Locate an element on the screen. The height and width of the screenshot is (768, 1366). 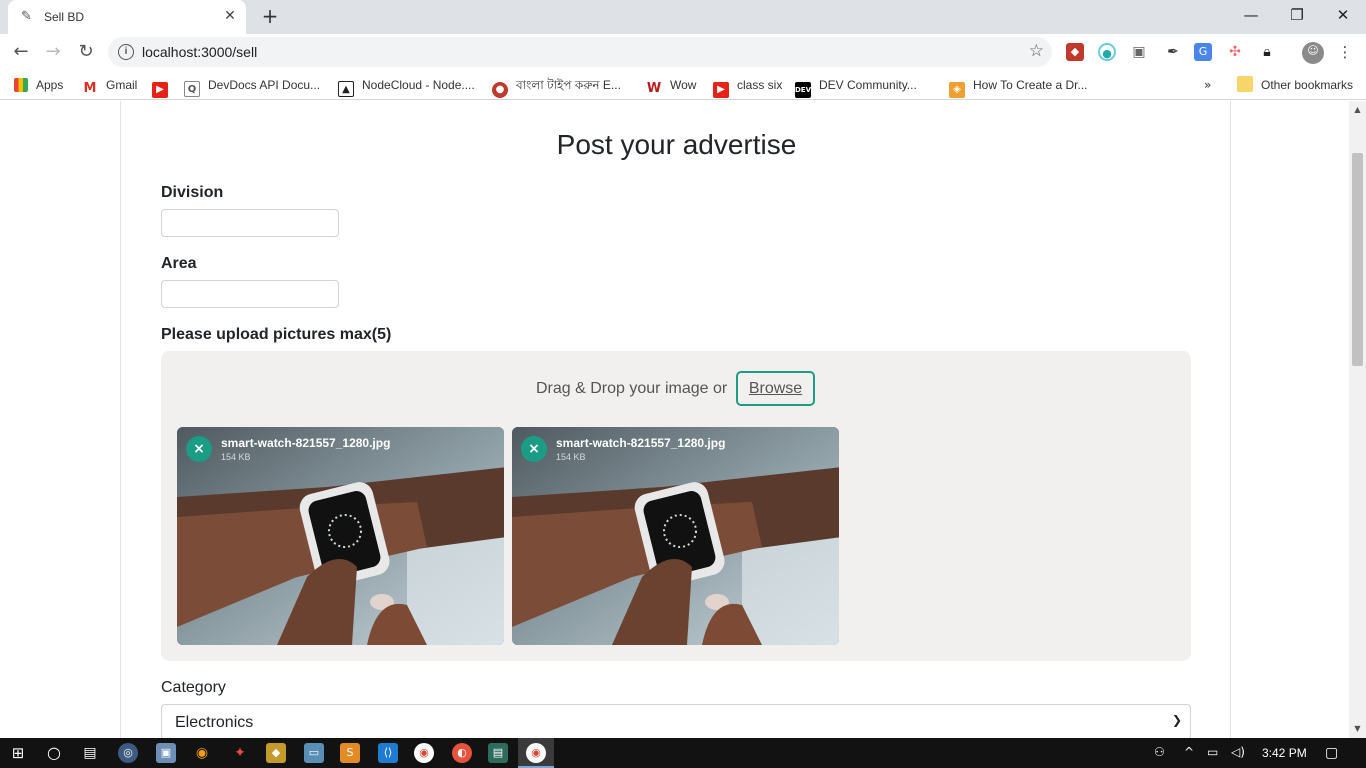
bookmark-youtube: ▶ is located at coordinates (164, 87).